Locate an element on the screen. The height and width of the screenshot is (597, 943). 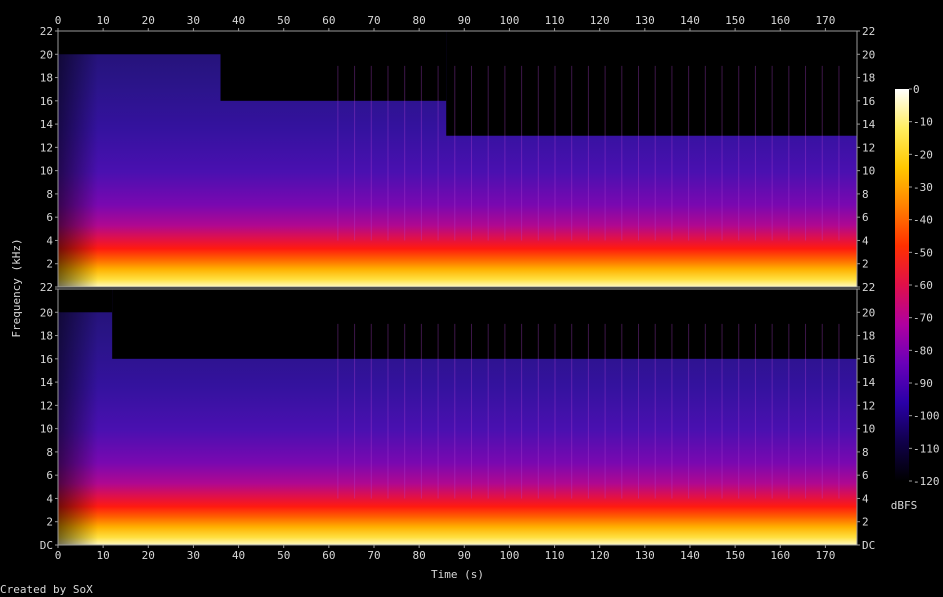
x-tick-label-top: 40 is located at coordinates (238, 20).